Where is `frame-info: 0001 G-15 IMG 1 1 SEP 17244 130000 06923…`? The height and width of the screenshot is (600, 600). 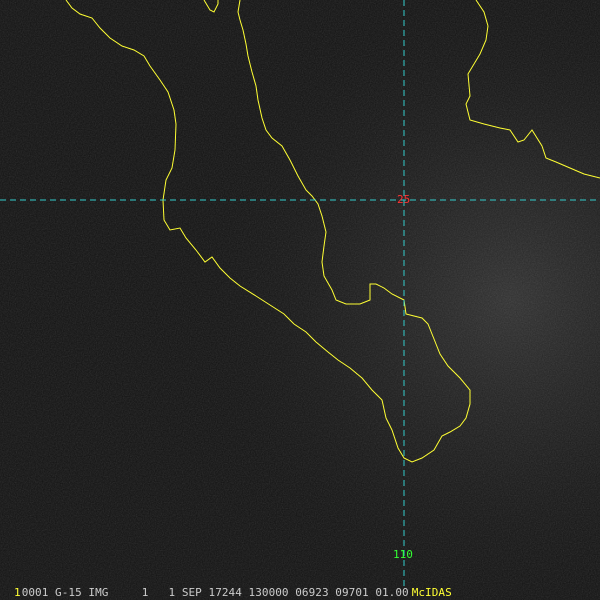 frame-info: 0001 G-15 IMG 1 1 SEP 17244 130000 06923… is located at coordinates (215, 592).